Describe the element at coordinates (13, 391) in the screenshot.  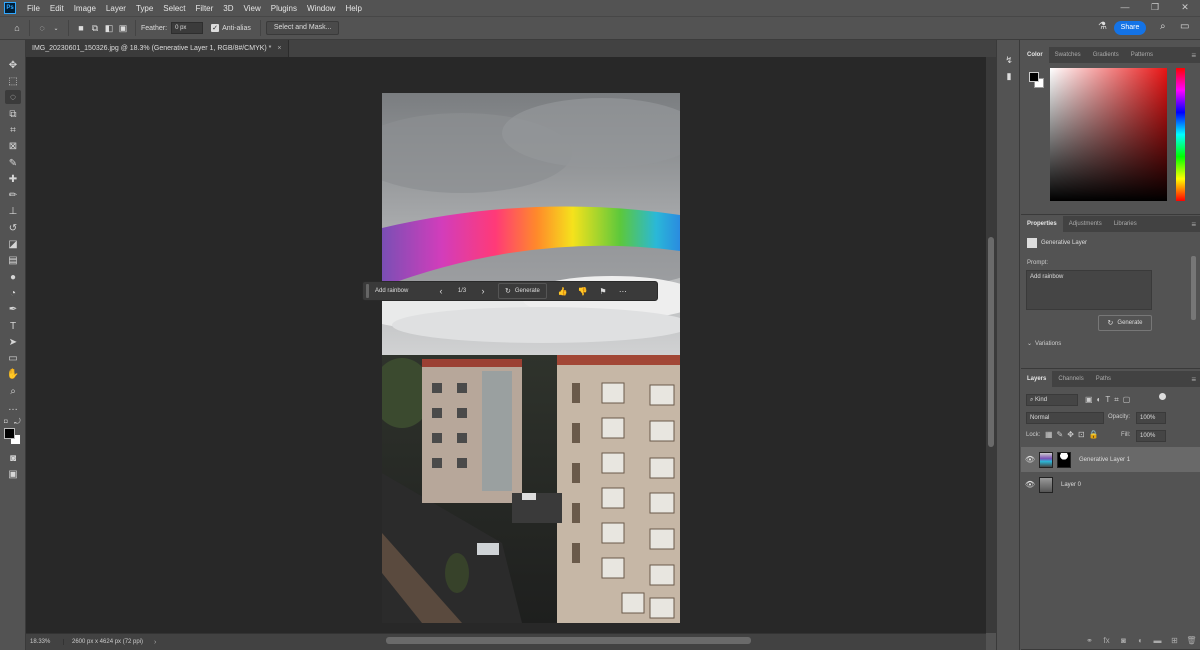
I see `zoom-tool-icon: ⌕` at that location.